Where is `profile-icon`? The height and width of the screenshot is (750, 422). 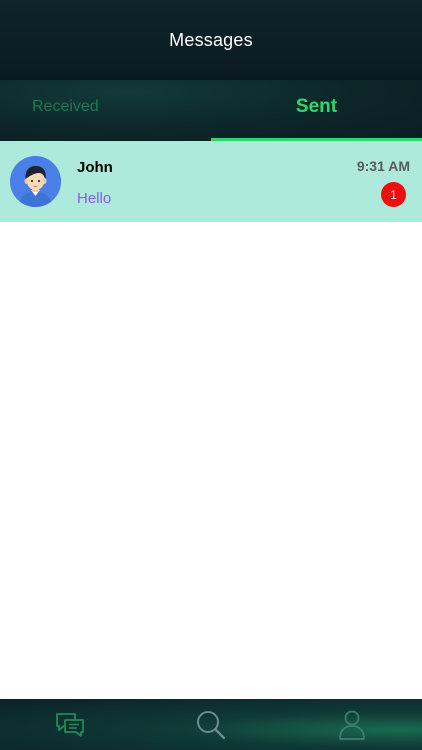 profile-icon is located at coordinates (351, 725).